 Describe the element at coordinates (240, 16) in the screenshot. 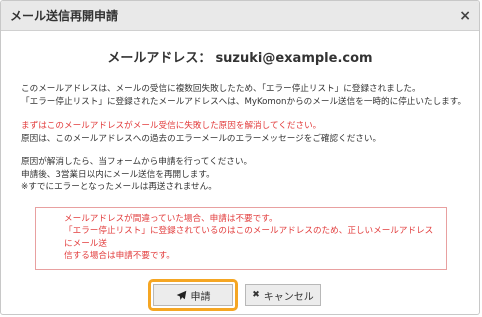

I see `dialog-titlebar: メール送信再開申請 ×` at that location.